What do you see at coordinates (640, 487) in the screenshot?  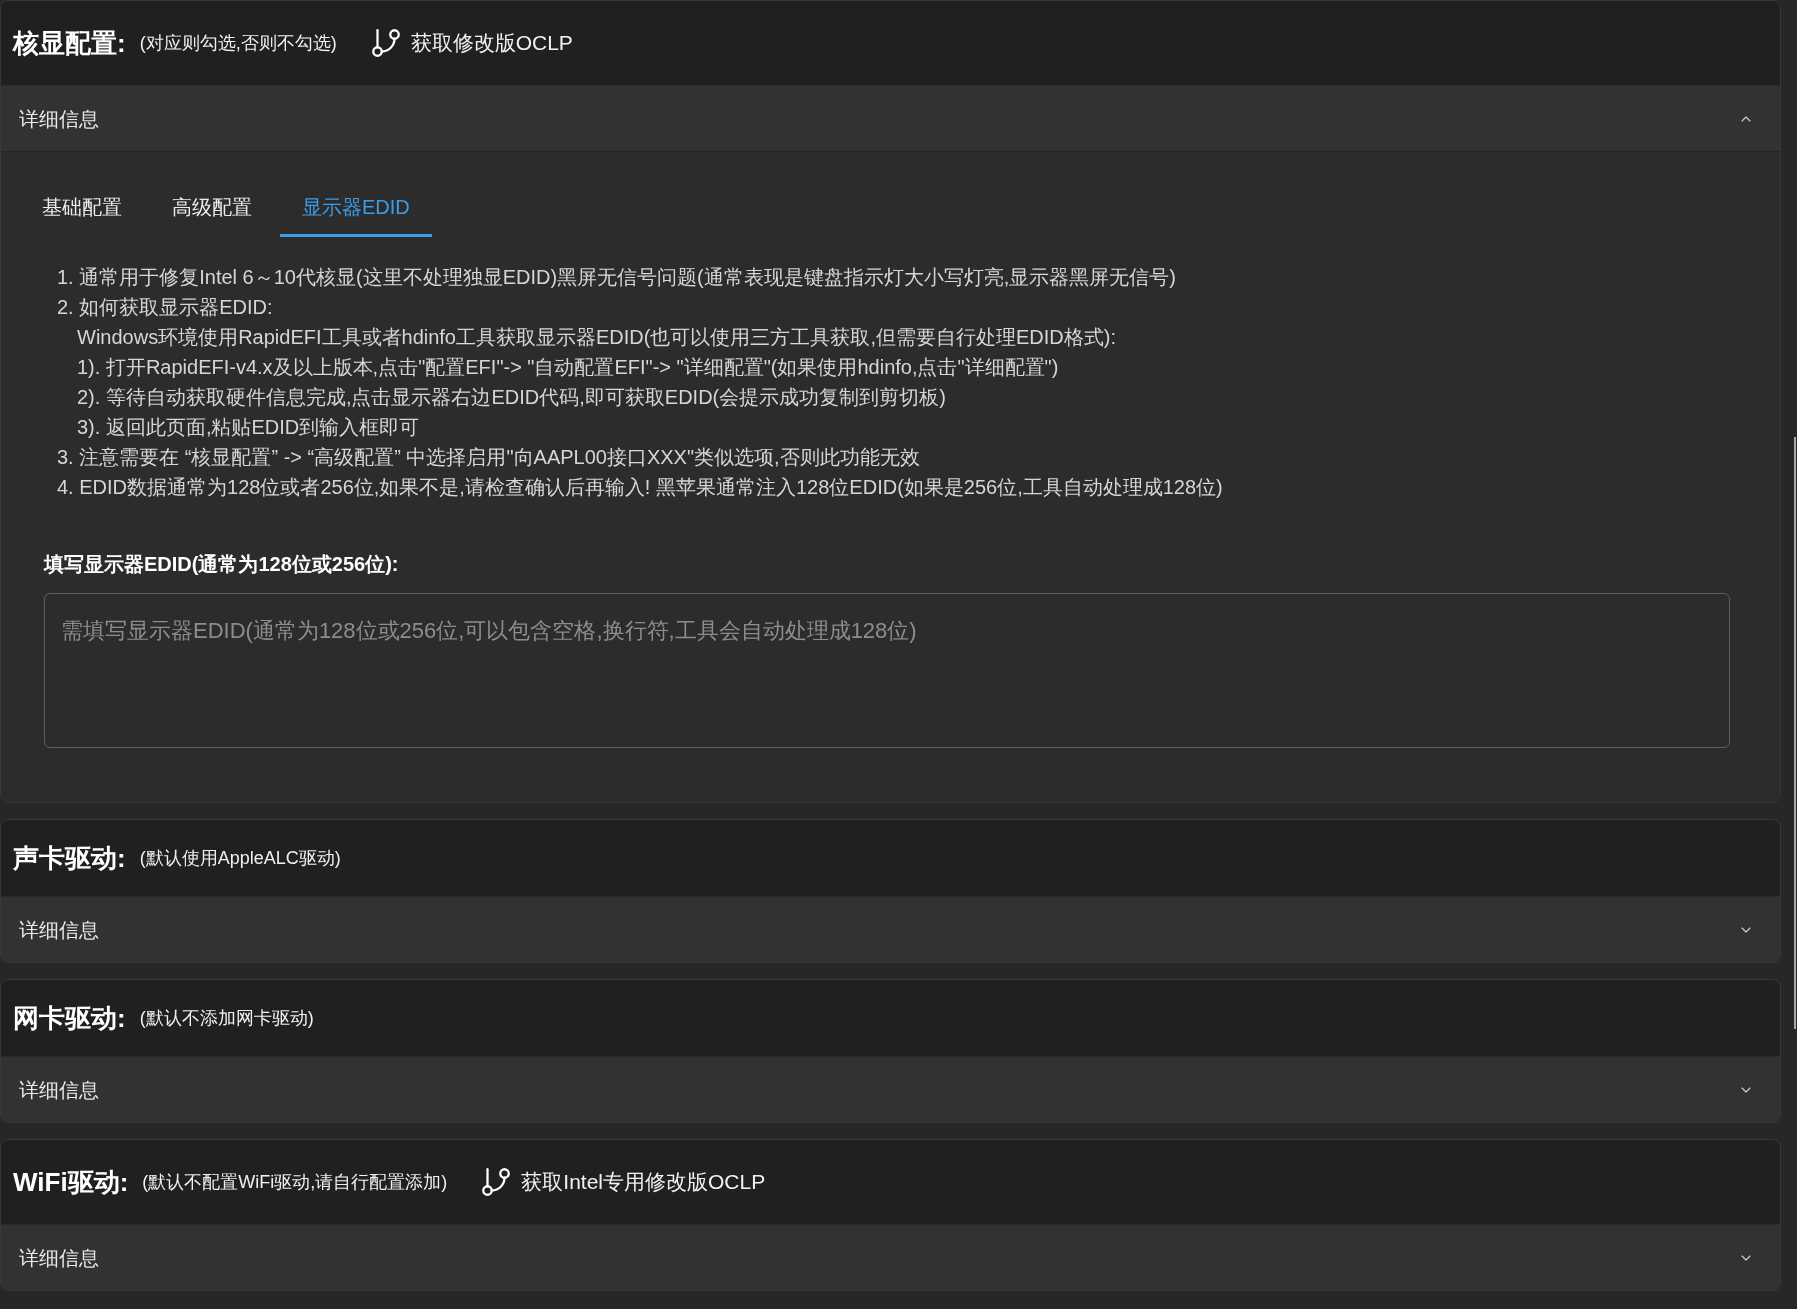 I see `instruction-text: 4. EDID数据通常为128位或者256位,如果不是,请检查确认后再输入! 黑苹果通常注入128位EDID(如果是256位,工具自动处理成128位)` at bounding box center [640, 487].